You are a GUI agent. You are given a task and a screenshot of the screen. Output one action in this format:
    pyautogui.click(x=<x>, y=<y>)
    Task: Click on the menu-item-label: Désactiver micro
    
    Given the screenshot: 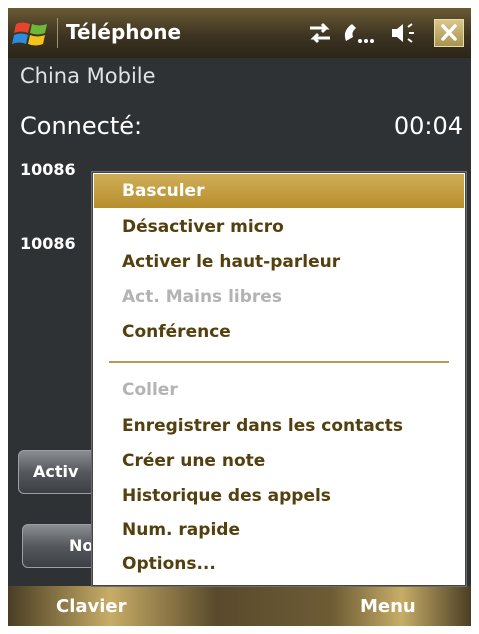 What is the action you would take?
    pyautogui.click(x=203, y=227)
    